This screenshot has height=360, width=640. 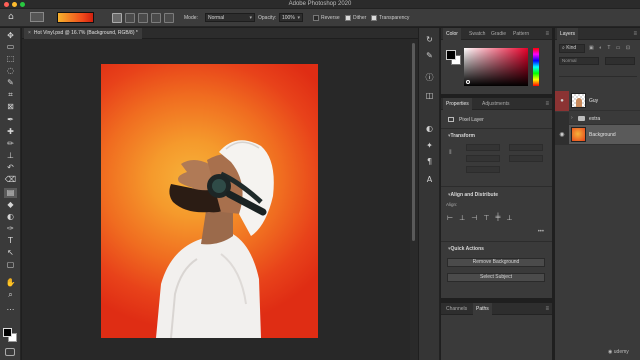 I want to click on layer-row-guy: ● Guy, so click(x=597, y=101).